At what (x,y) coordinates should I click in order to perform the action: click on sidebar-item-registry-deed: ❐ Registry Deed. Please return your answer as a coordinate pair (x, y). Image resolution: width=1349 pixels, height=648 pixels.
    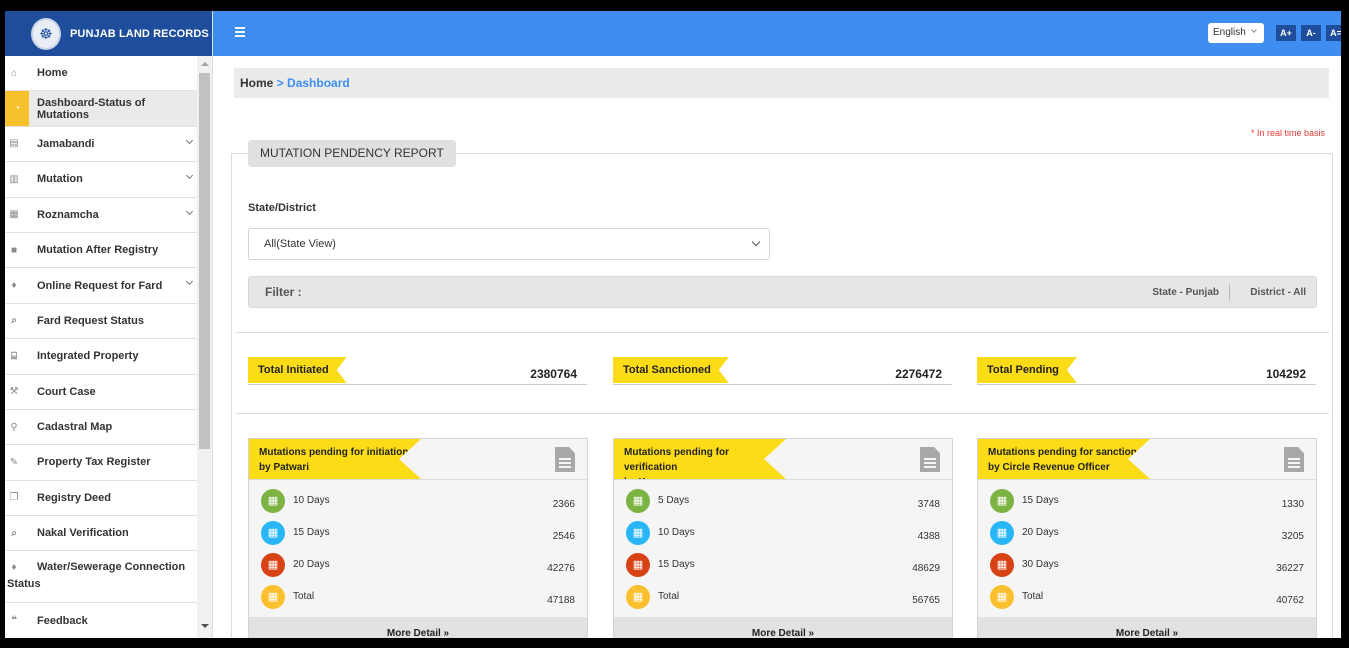
    Looking at the image, I should click on (101, 499).